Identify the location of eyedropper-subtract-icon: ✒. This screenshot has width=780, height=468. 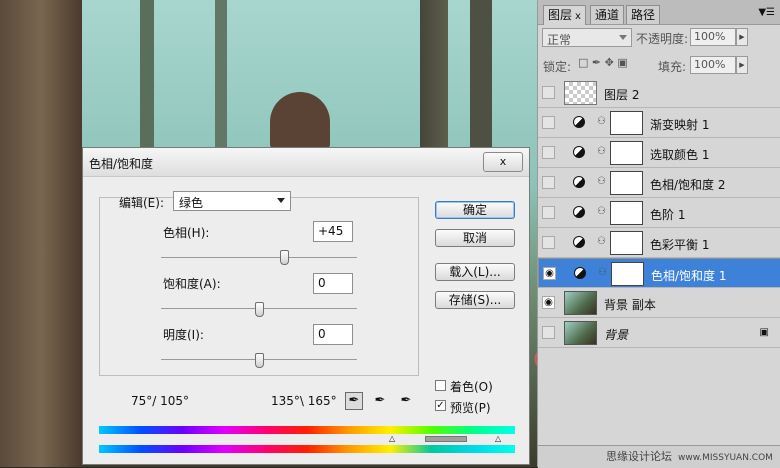
(406, 401).